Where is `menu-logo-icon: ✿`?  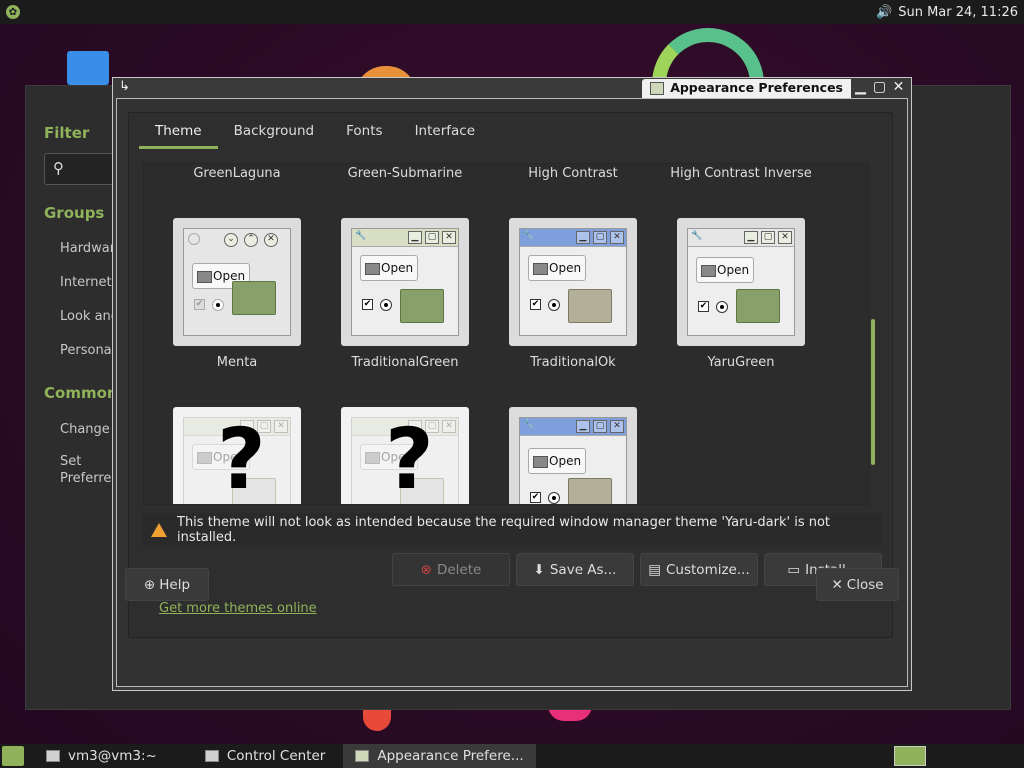
menu-logo-icon: ✿ is located at coordinates (13, 12).